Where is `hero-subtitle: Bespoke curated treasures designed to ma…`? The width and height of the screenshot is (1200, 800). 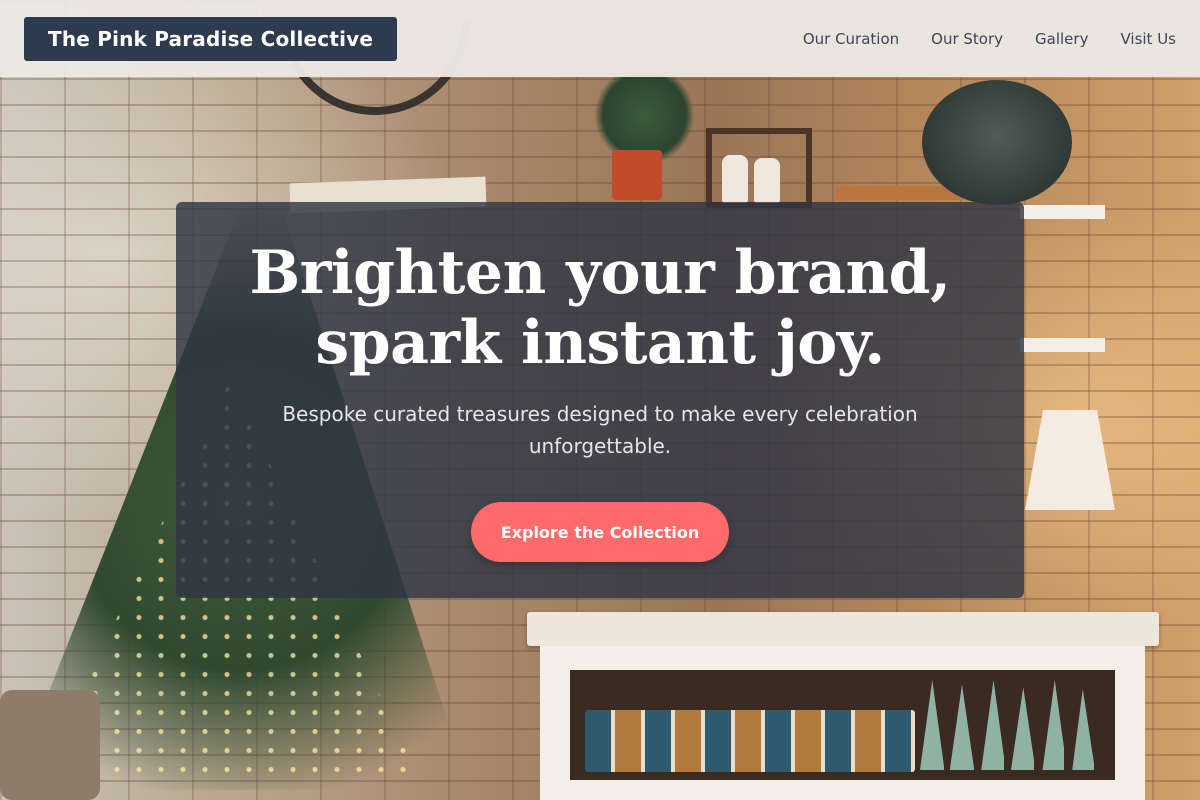 hero-subtitle: Bespoke curated treasures designed to ma… is located at coordinates (600, 430).